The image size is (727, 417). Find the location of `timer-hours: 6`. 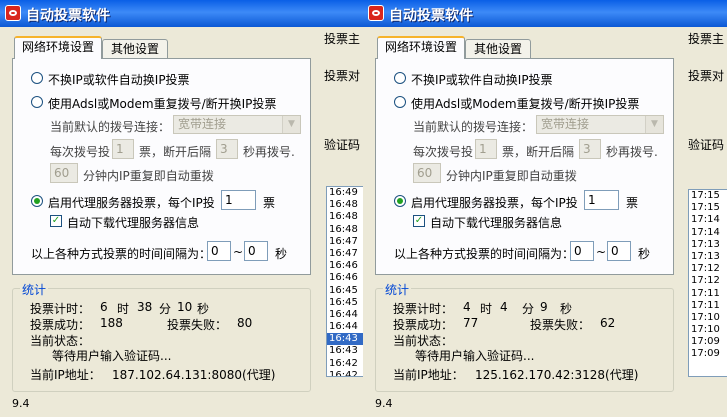

timer-hours: 6 is located at coordinates (104, 307).